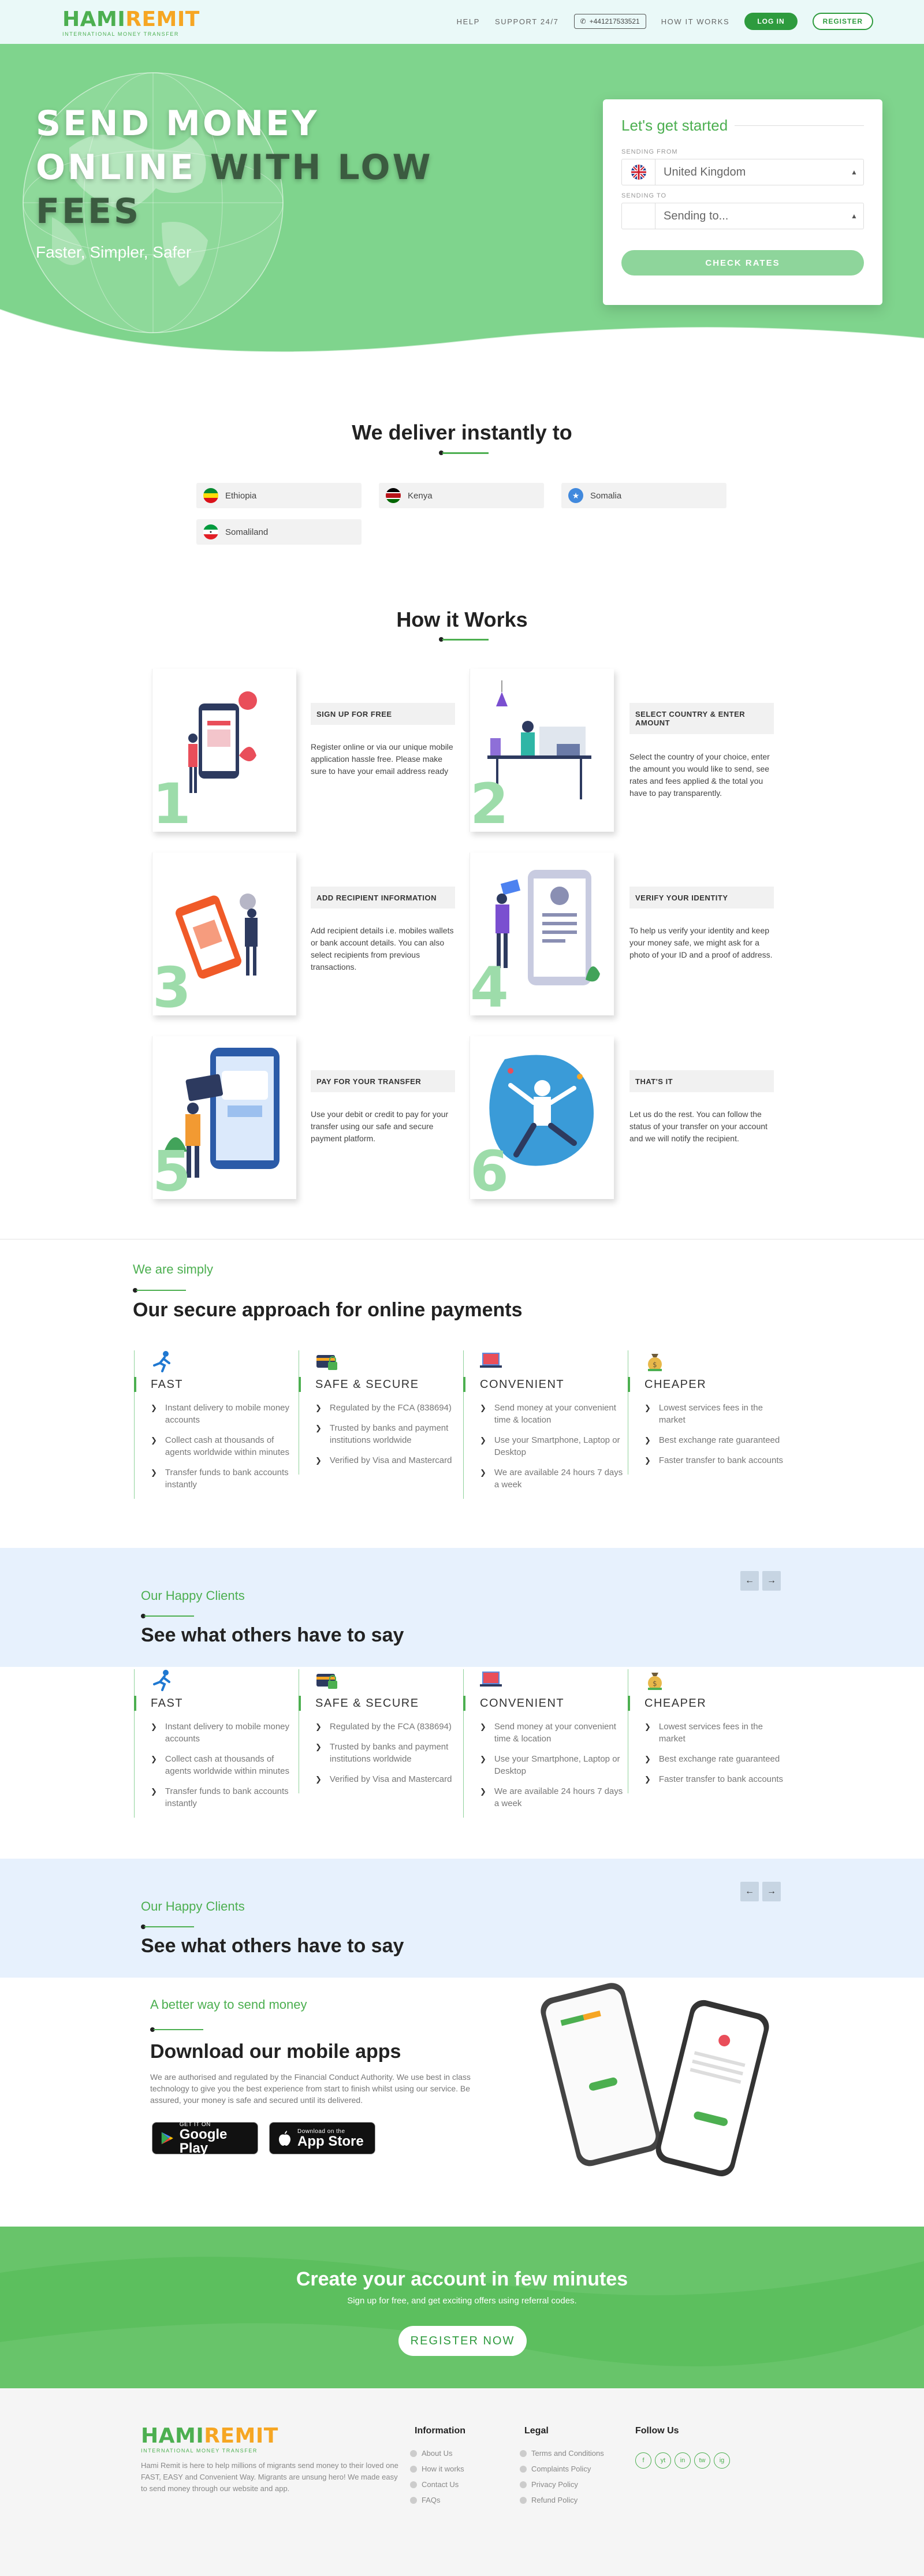 The height and width of the screenshot is (2576, 924). I want to click on nav-help-link: HELP, so click(468, 21).